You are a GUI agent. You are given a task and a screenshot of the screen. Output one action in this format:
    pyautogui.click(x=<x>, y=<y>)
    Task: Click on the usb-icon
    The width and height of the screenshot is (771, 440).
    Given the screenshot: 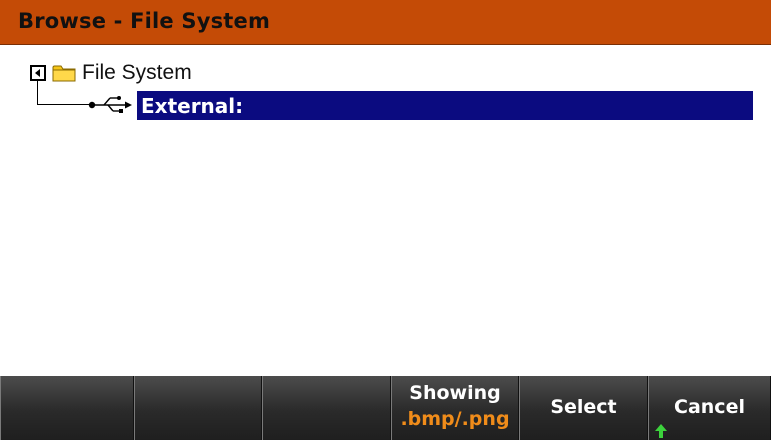 What is the action you would take?
    pyautogui.click(x=110, y=104)
    